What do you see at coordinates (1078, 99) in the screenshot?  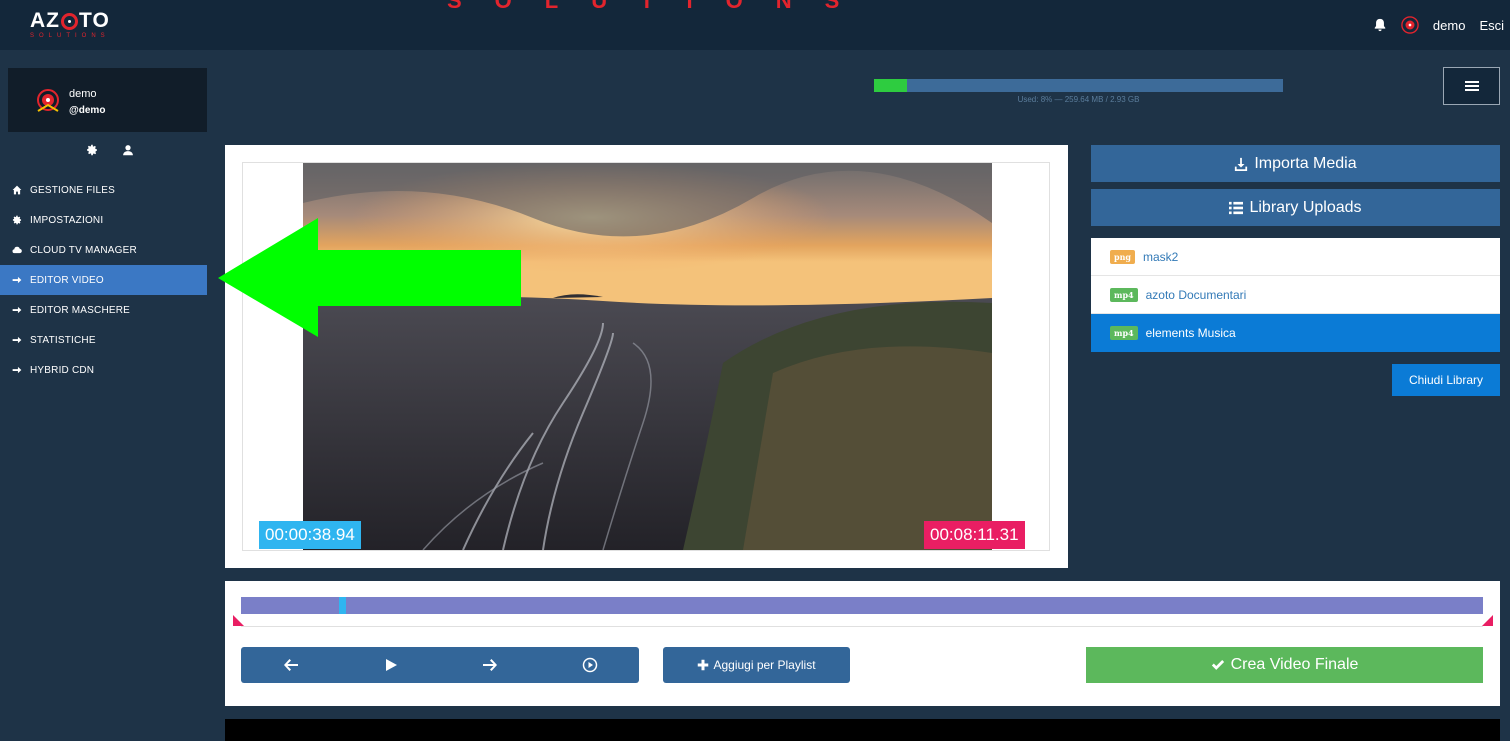 I see `storage-usage-text: Used: 8% — 259.64 MB / 2.93 GB` at bounding box center [1078, 99].